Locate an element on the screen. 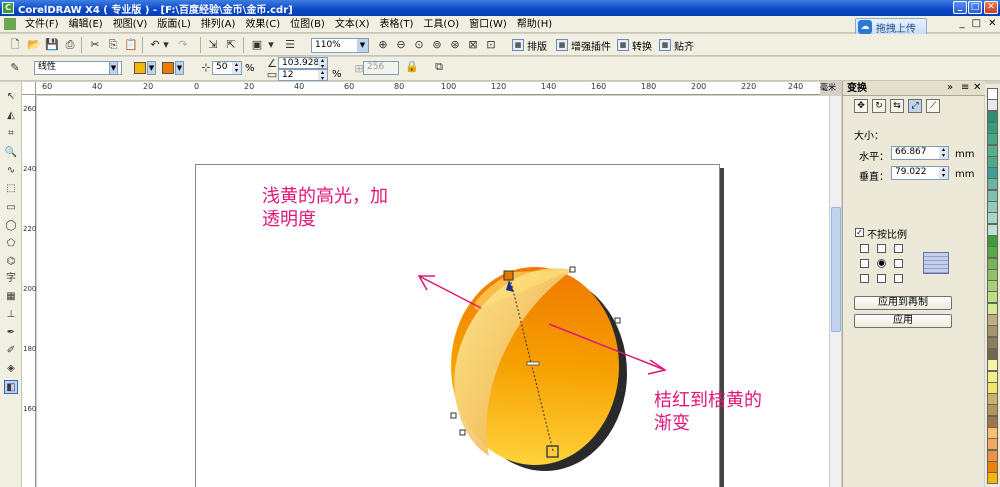  scroll-thumb is located at coordinates (836, 269).